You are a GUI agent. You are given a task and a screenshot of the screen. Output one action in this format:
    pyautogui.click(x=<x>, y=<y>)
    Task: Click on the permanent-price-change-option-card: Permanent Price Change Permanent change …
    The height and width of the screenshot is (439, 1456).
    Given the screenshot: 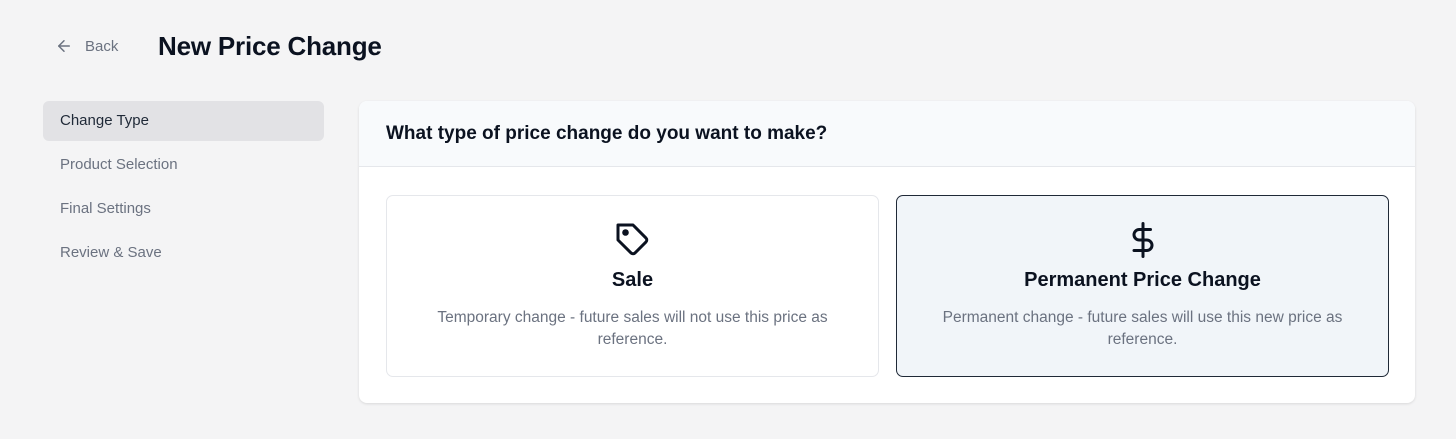 What is the action you would take?
    pyautogui.click(x=1142, y=286)
    